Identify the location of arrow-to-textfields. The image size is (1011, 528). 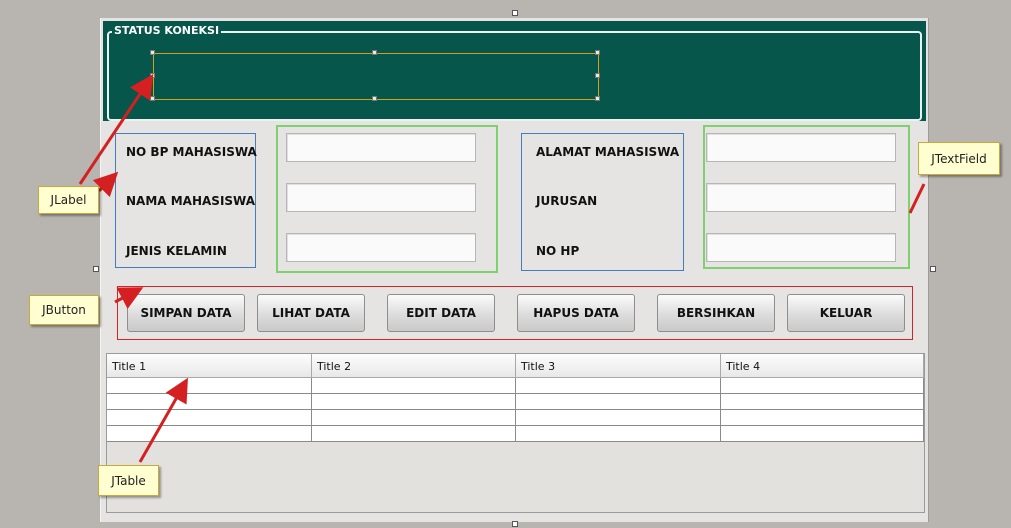
(917, 198).